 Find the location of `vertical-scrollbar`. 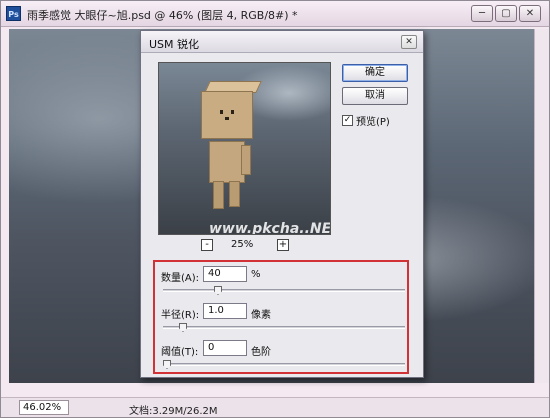

vertical-scrollbar is located at coordinates (541, 206).